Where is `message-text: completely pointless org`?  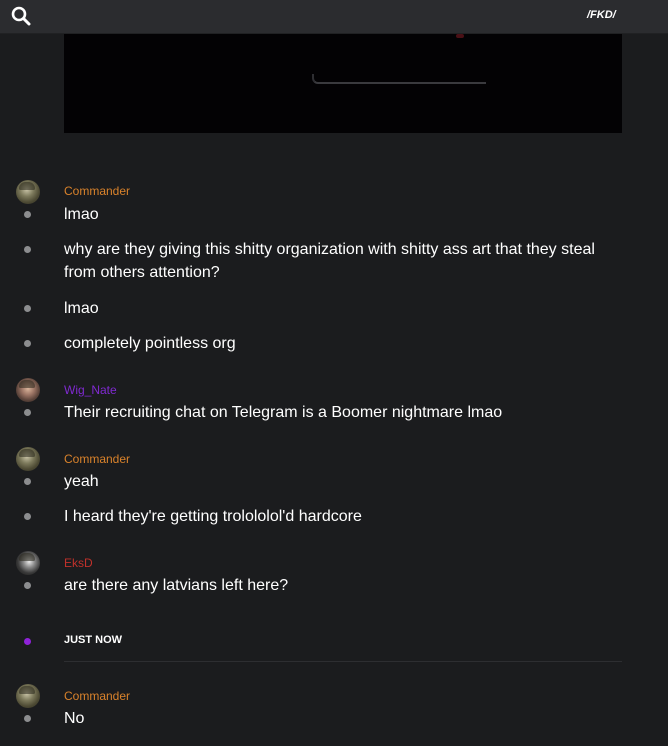 message-text: completely pointless org is located at coordinates (150, 343).